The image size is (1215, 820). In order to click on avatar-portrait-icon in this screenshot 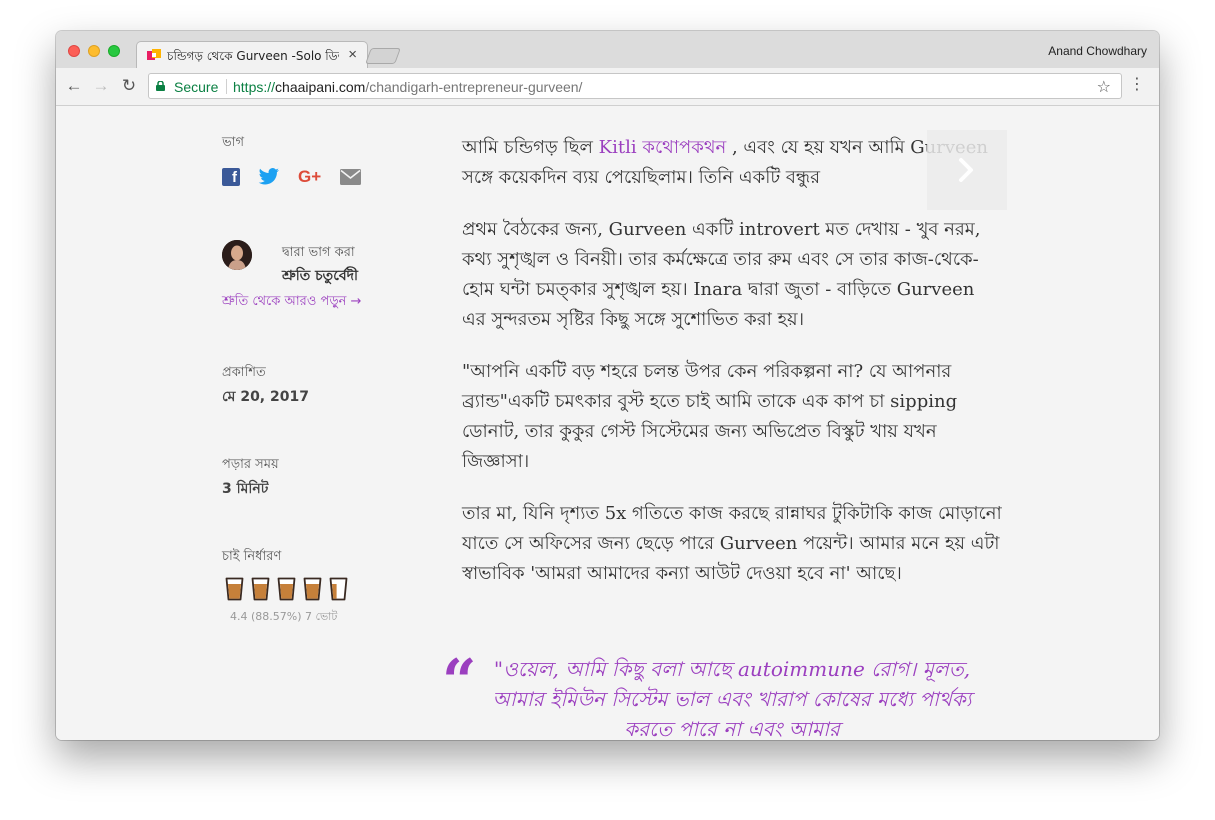, I will do `click(237, 255)`.